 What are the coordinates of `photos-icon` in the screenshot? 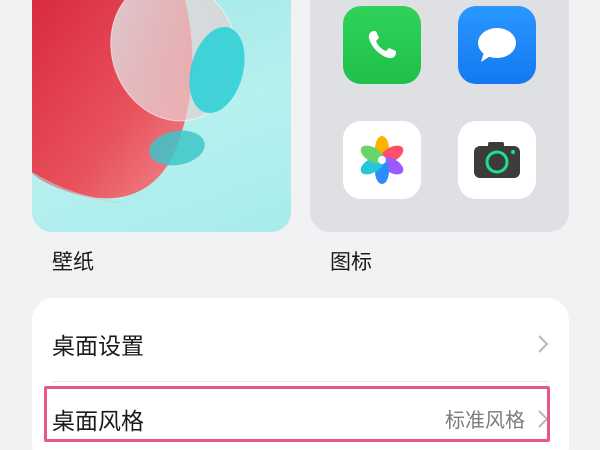 It's located at (382, 160).